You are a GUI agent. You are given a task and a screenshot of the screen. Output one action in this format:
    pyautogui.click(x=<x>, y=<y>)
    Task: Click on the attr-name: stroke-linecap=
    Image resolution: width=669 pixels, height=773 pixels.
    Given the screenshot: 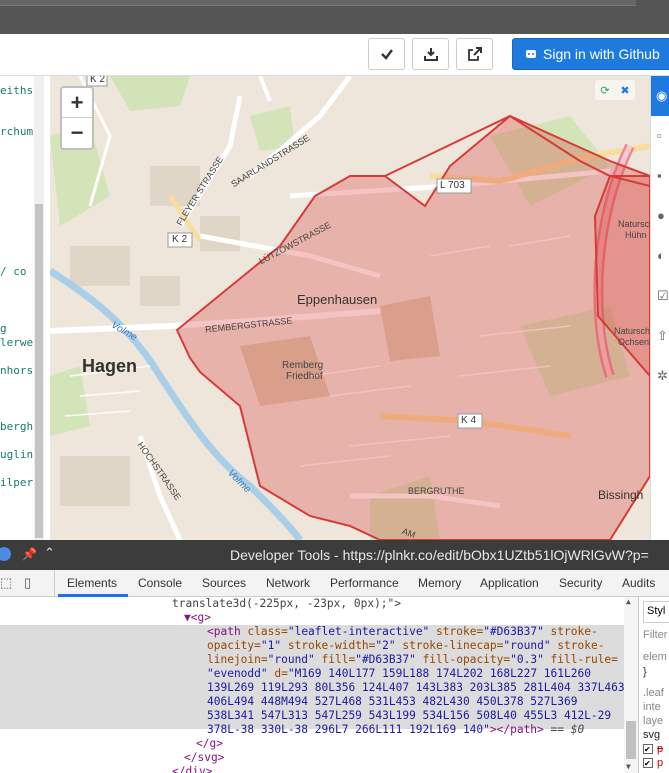 What is the action you would take?
    pyautogui.click(x=449, y=645)
    